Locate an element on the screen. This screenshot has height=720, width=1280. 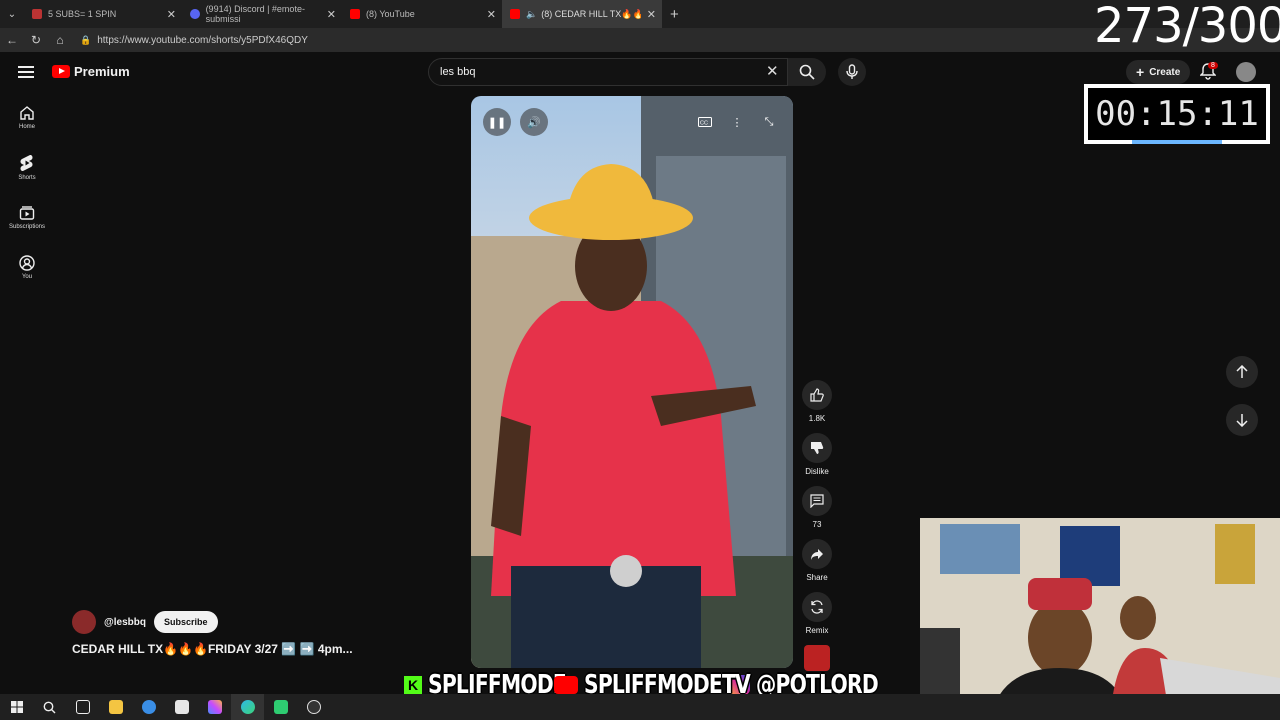
browser-tab-2: (9914) Discord | #emote-submissi ✕ is located at coordinates (262, 14).